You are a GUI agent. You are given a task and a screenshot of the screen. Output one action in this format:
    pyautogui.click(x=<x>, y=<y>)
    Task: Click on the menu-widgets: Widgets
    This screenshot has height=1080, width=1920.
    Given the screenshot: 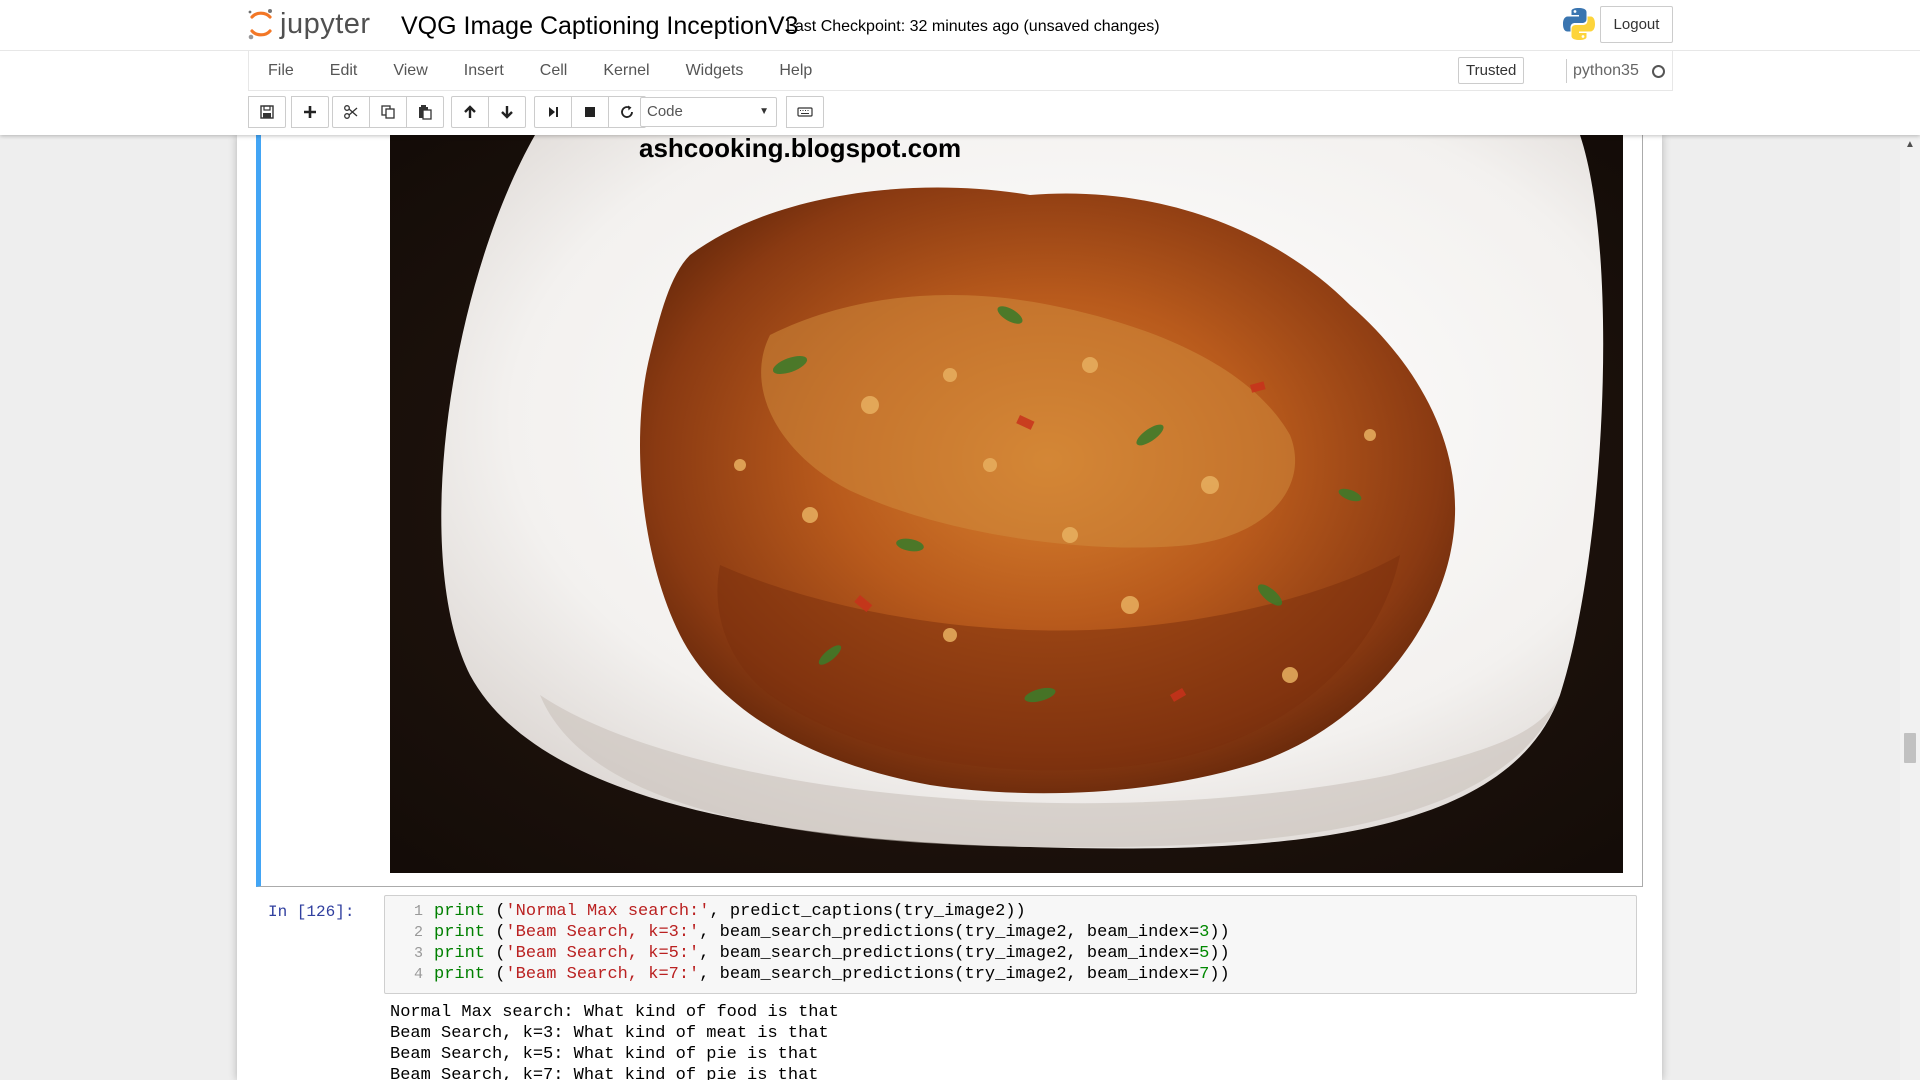 What is the action you would take?
    pyautogui.click(x=715, y=71)
    